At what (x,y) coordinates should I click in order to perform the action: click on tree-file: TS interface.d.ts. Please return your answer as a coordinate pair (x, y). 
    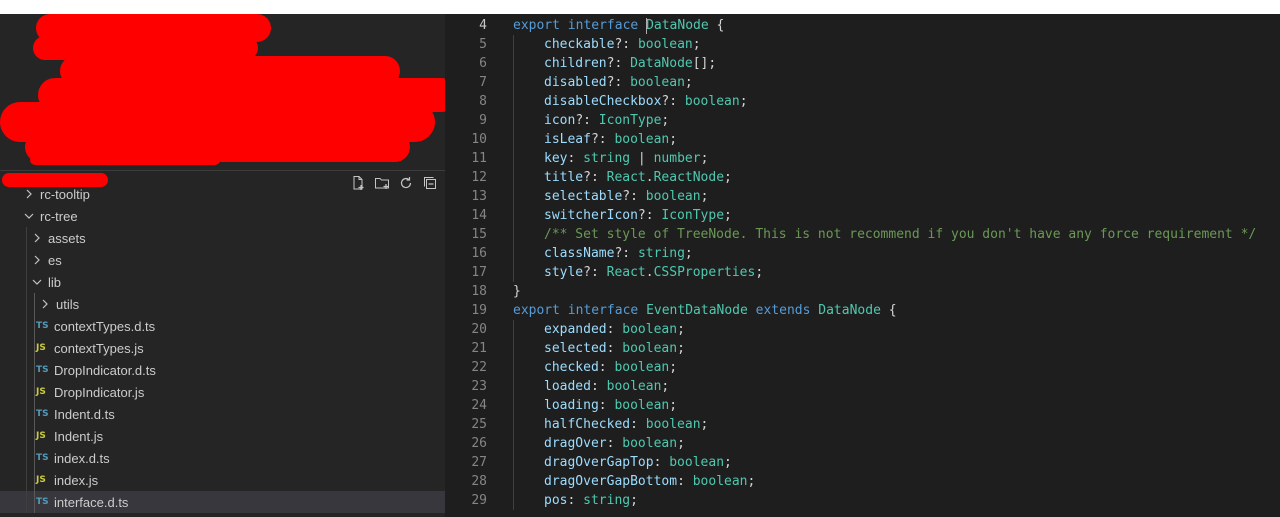
    Looking at the image, I should click on (222, 502).